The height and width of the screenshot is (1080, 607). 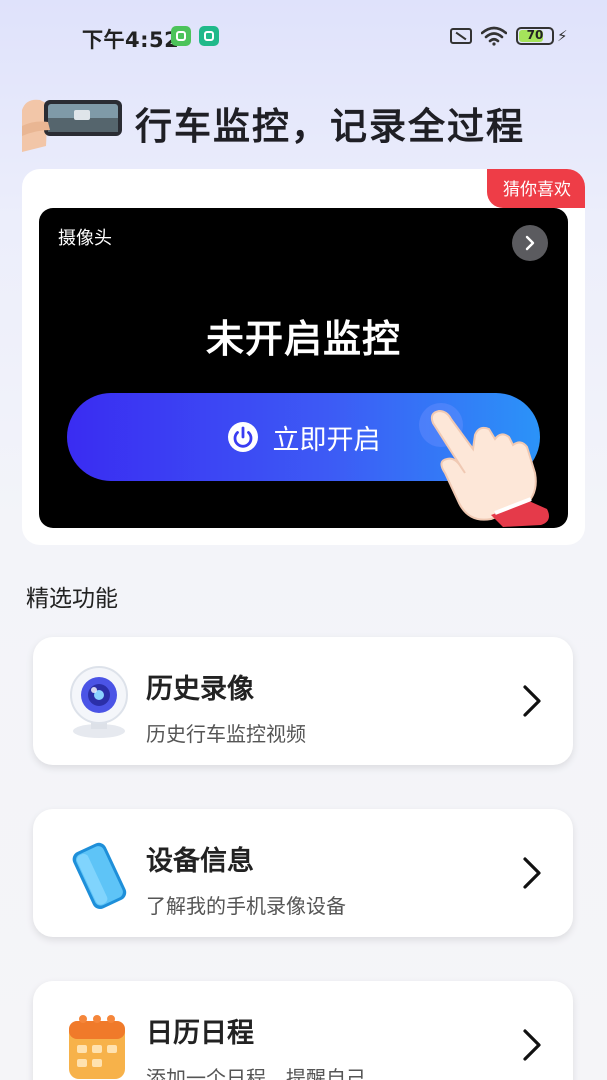 I want to click on feature-title: 设备信息, so click(x=200, y=861).